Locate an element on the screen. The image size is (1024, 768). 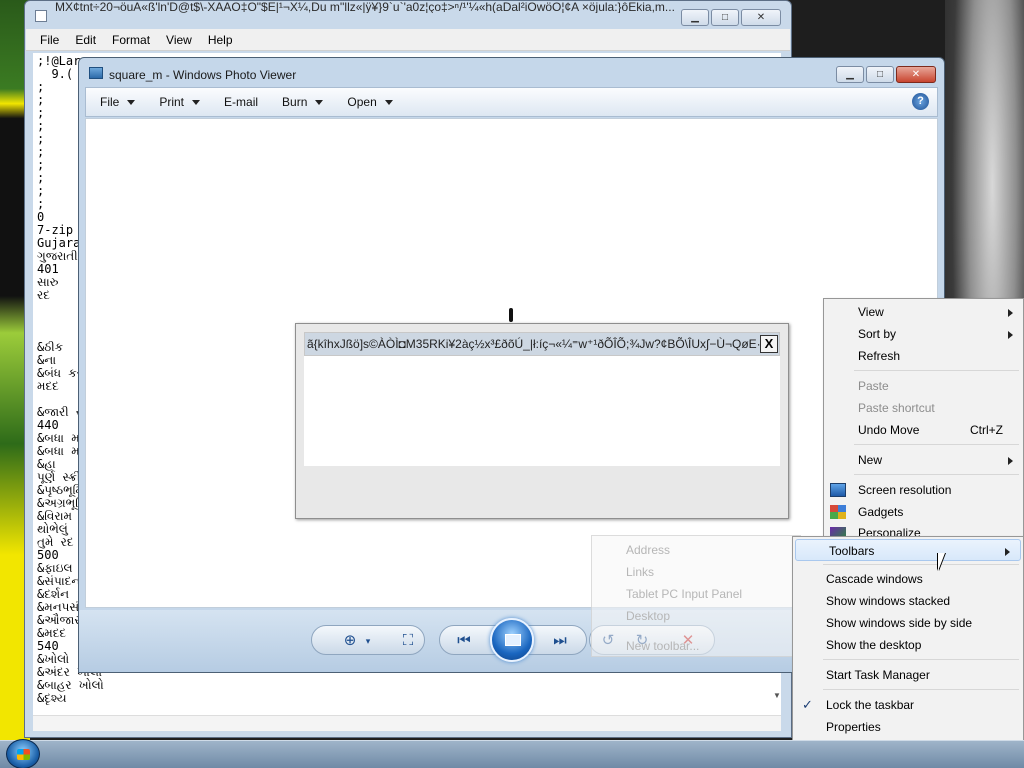
notepad-icon is located at coordinates (41, 16).